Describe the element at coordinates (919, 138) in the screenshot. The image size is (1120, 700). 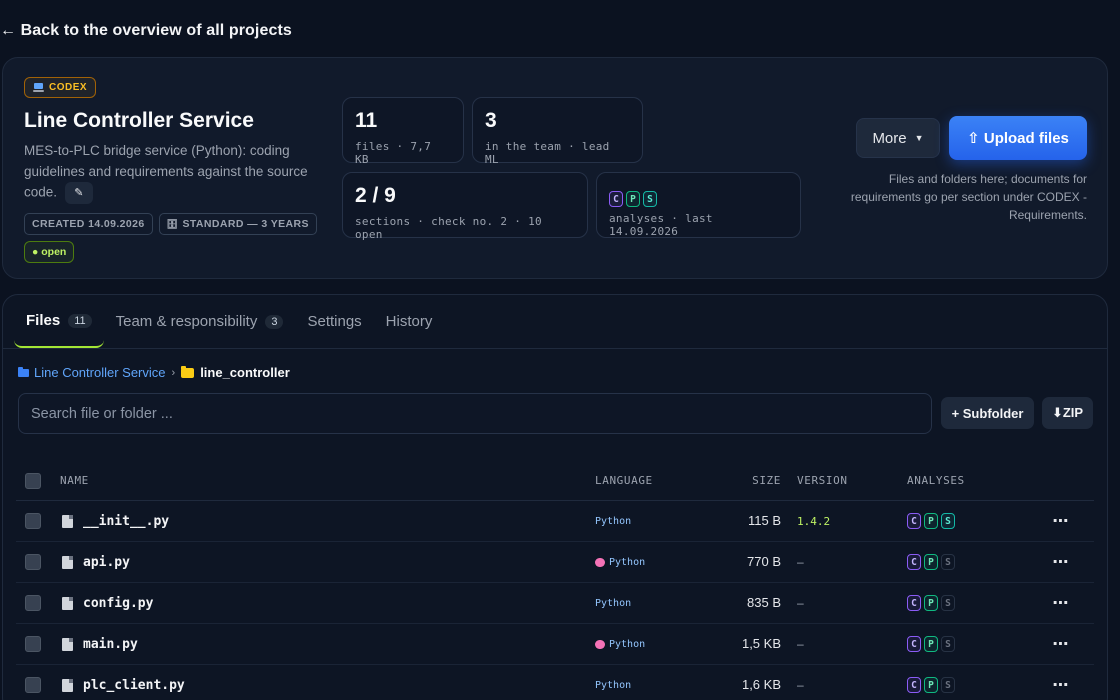
I see `caret-down-icon: ▼` at that location.